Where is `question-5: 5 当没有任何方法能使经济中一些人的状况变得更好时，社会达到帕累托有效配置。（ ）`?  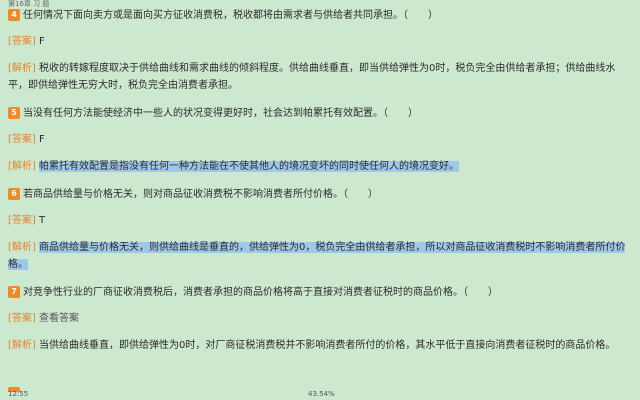 question-5: 5 当没有任何方法能使经济中一些人的状况变得更好时，社会达到帕累托有效配置。（ ） is located at coordinates (319, 114).